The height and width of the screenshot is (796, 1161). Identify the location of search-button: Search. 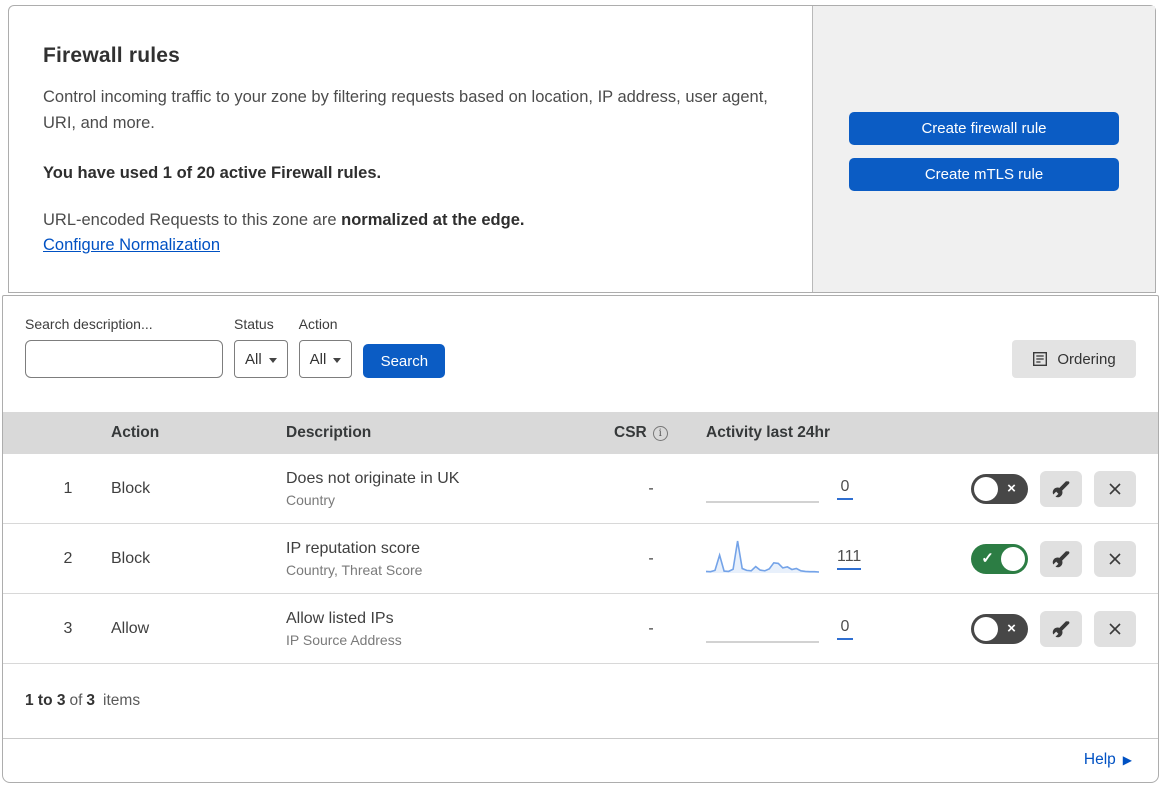
(404, 361).